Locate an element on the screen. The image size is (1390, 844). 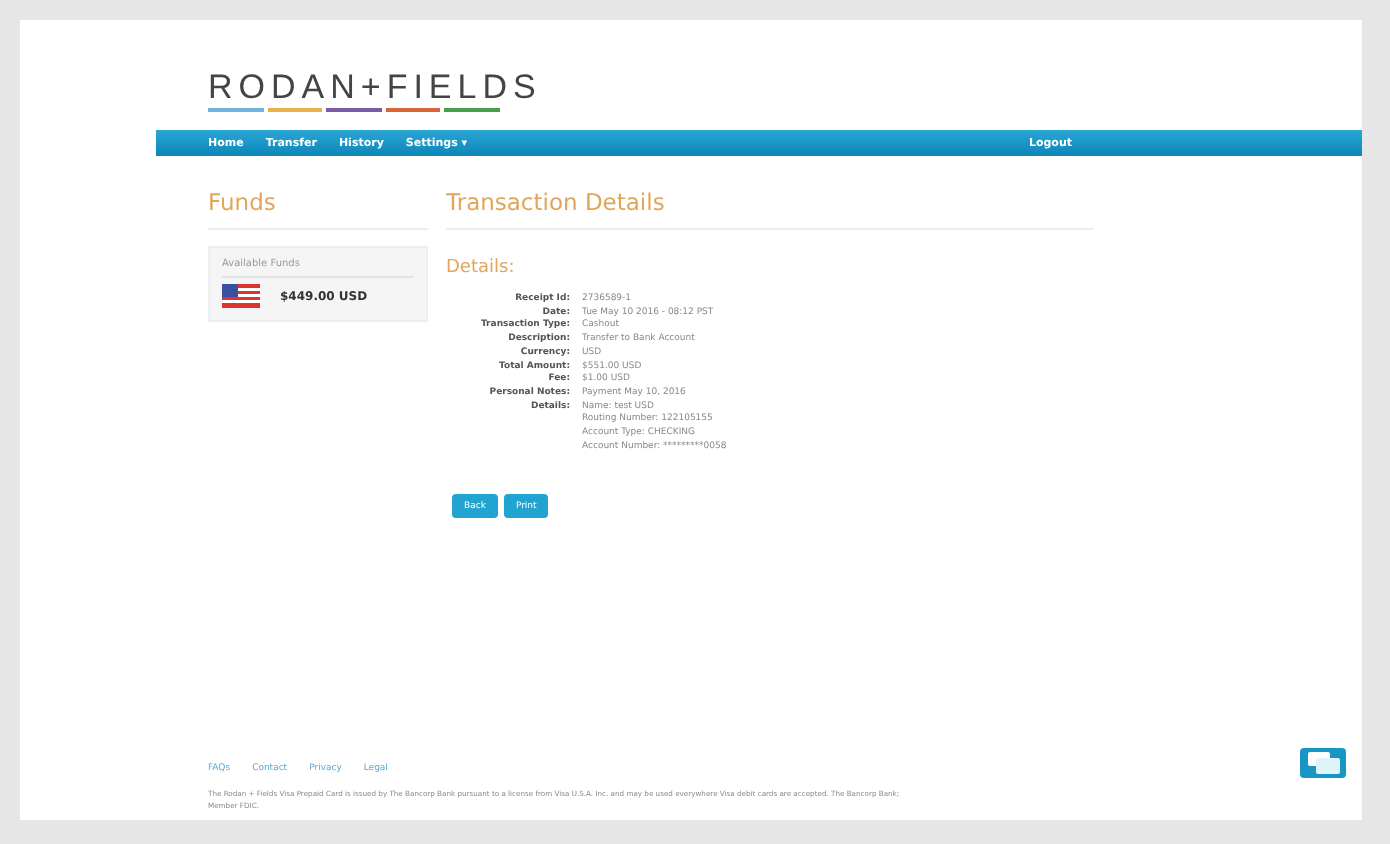
section-title: Details: is located at coordinates (481, 268).